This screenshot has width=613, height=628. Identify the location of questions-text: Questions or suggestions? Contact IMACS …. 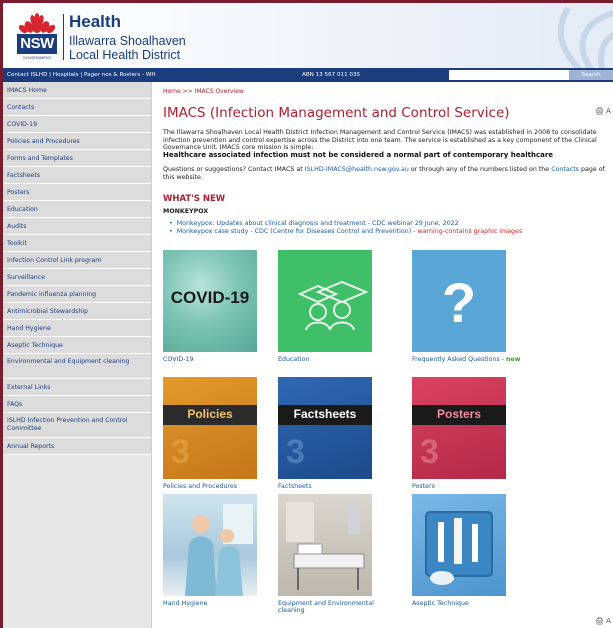
(234, 169).